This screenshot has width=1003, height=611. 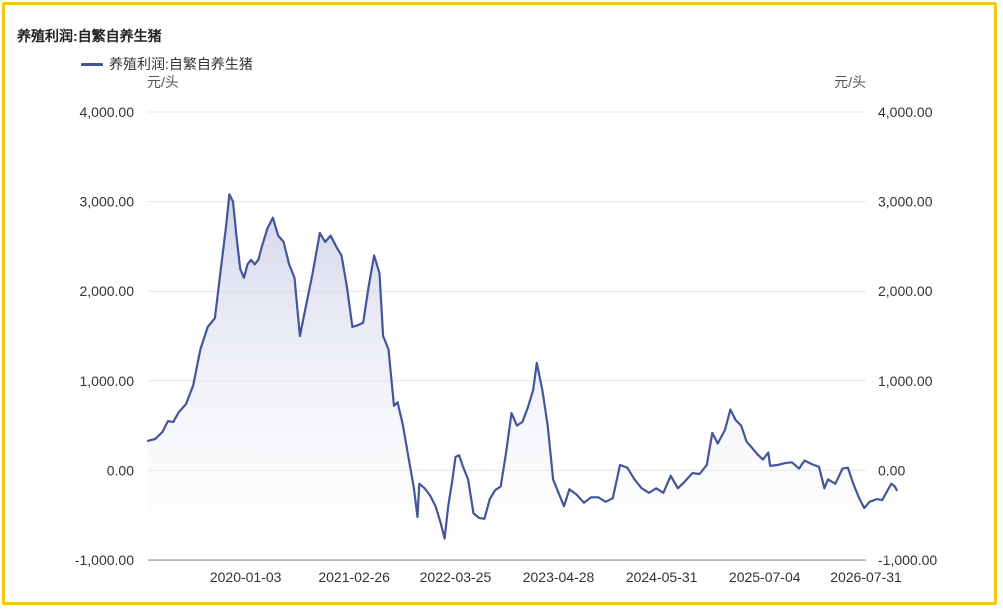 I want to click on x-tick-label: 2024-05-31, so click(x=662, y=577).